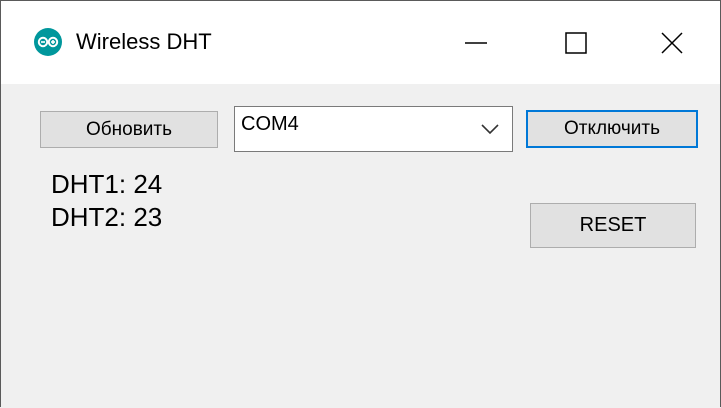 This screenshot has height=408, width=721. Describe the element at coordinates (144, 41) in the screenshot. I see `window-title: Wireless DHT` at that location.